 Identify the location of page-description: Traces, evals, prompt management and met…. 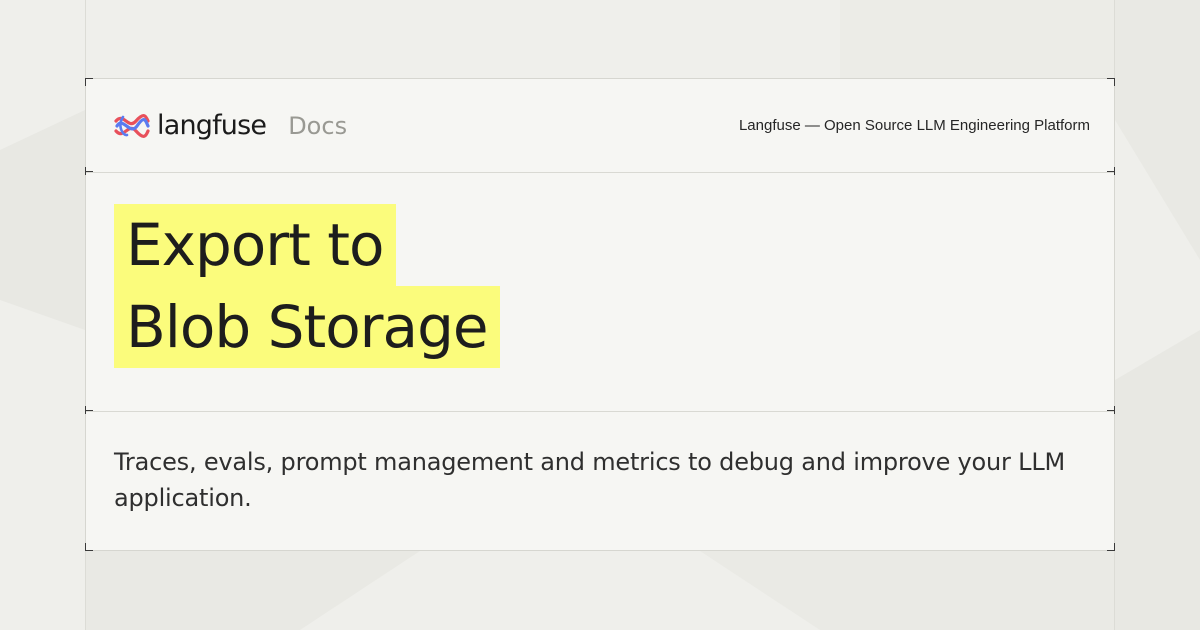
(590, 480).